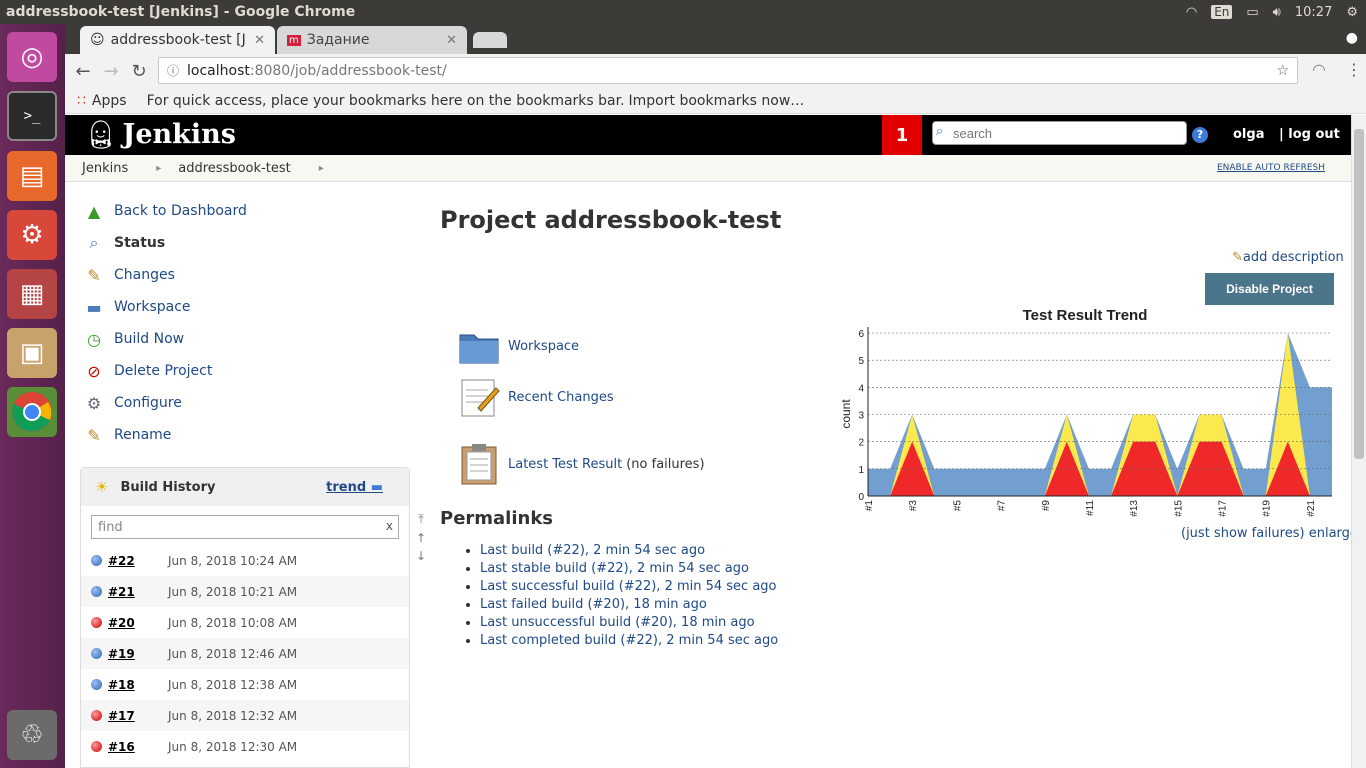 The image size is (1366, 768). Describe the element at coordinates (421, 538) in the screenshot. I see `scroll-up-icon: ↑` at that location.